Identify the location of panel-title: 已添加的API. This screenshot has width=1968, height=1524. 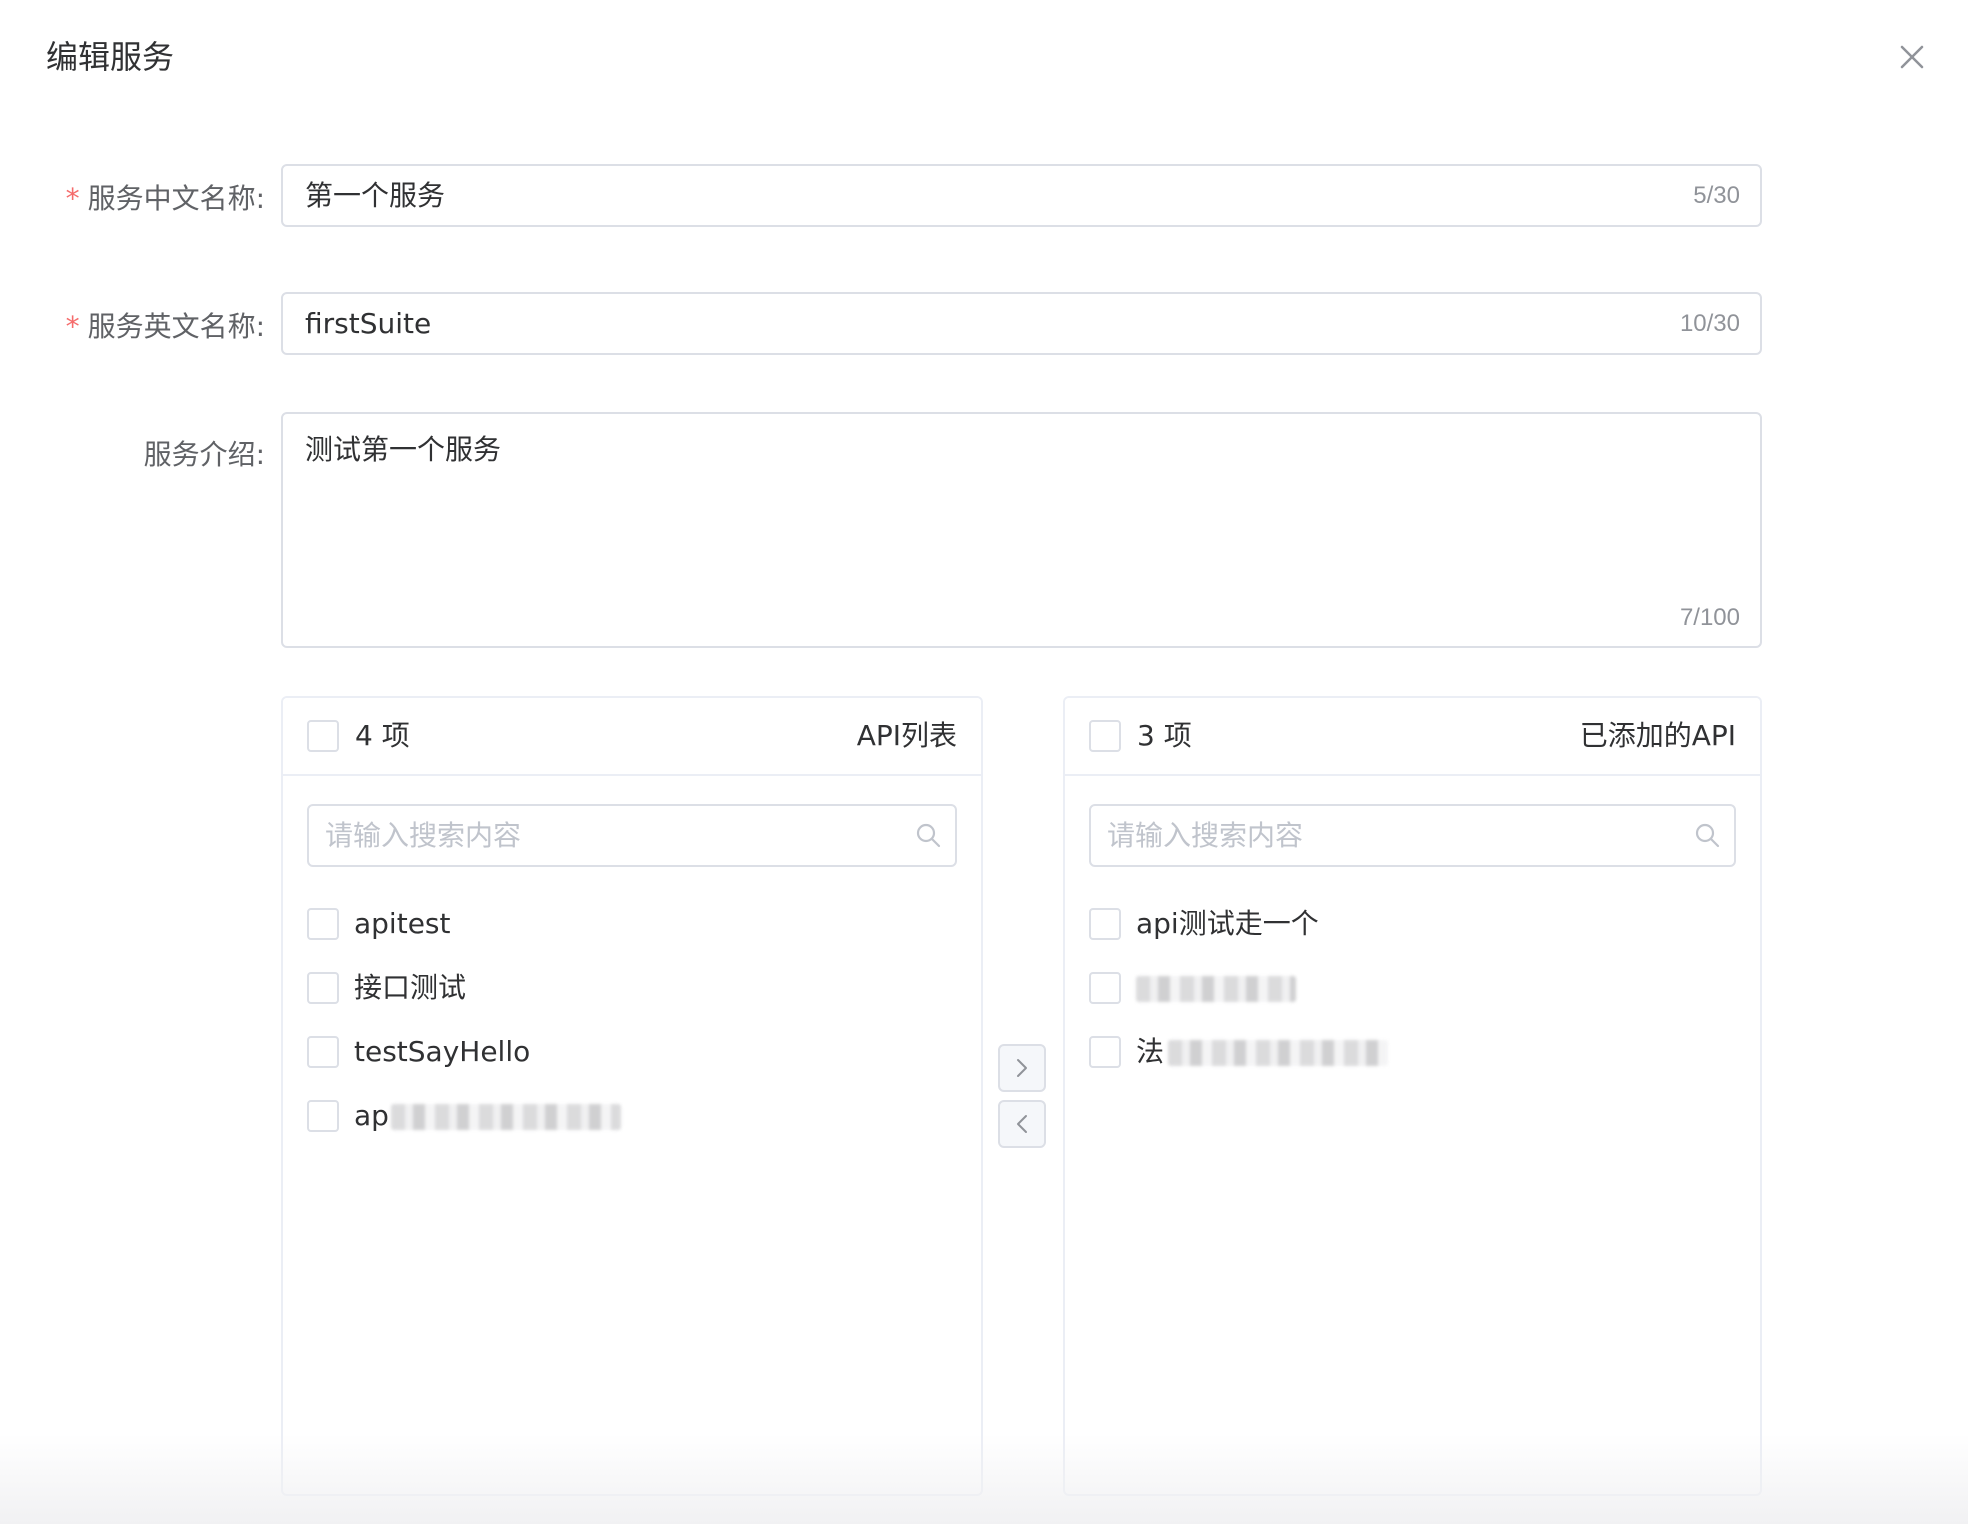
(1657, 735).